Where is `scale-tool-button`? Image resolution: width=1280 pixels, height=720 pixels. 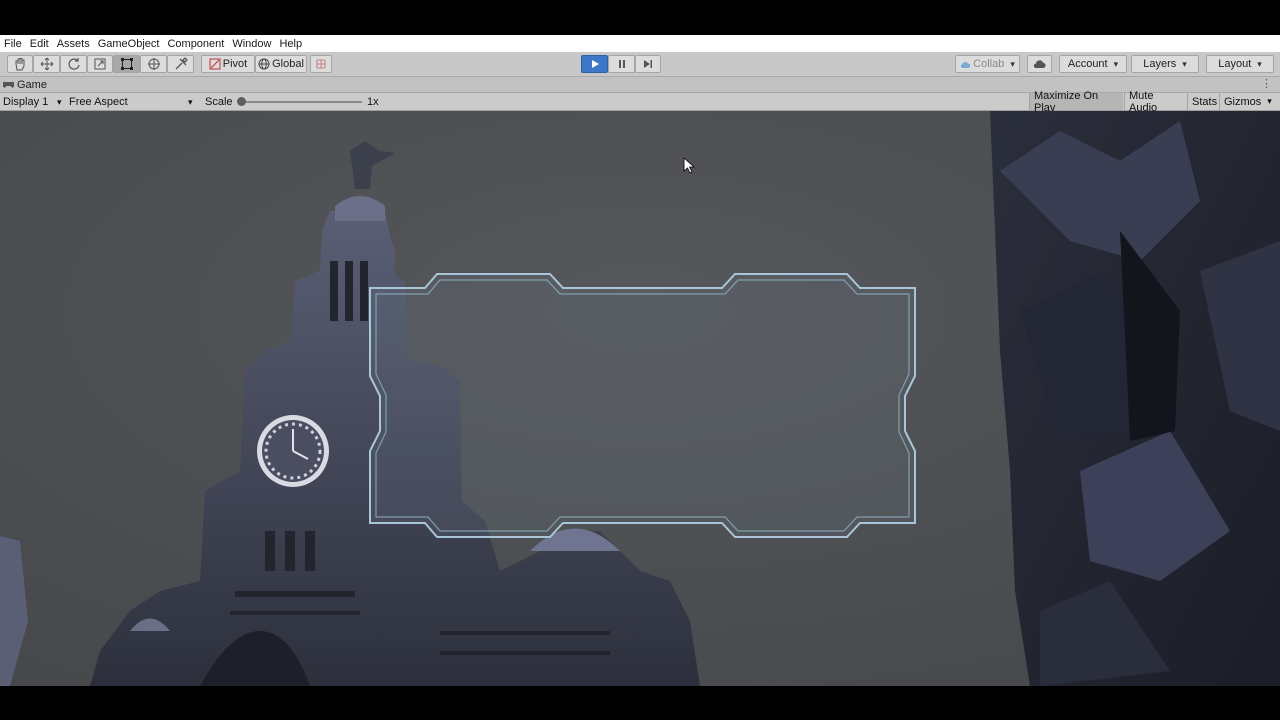 scale-tool-button is located at coordinates (100, 64).